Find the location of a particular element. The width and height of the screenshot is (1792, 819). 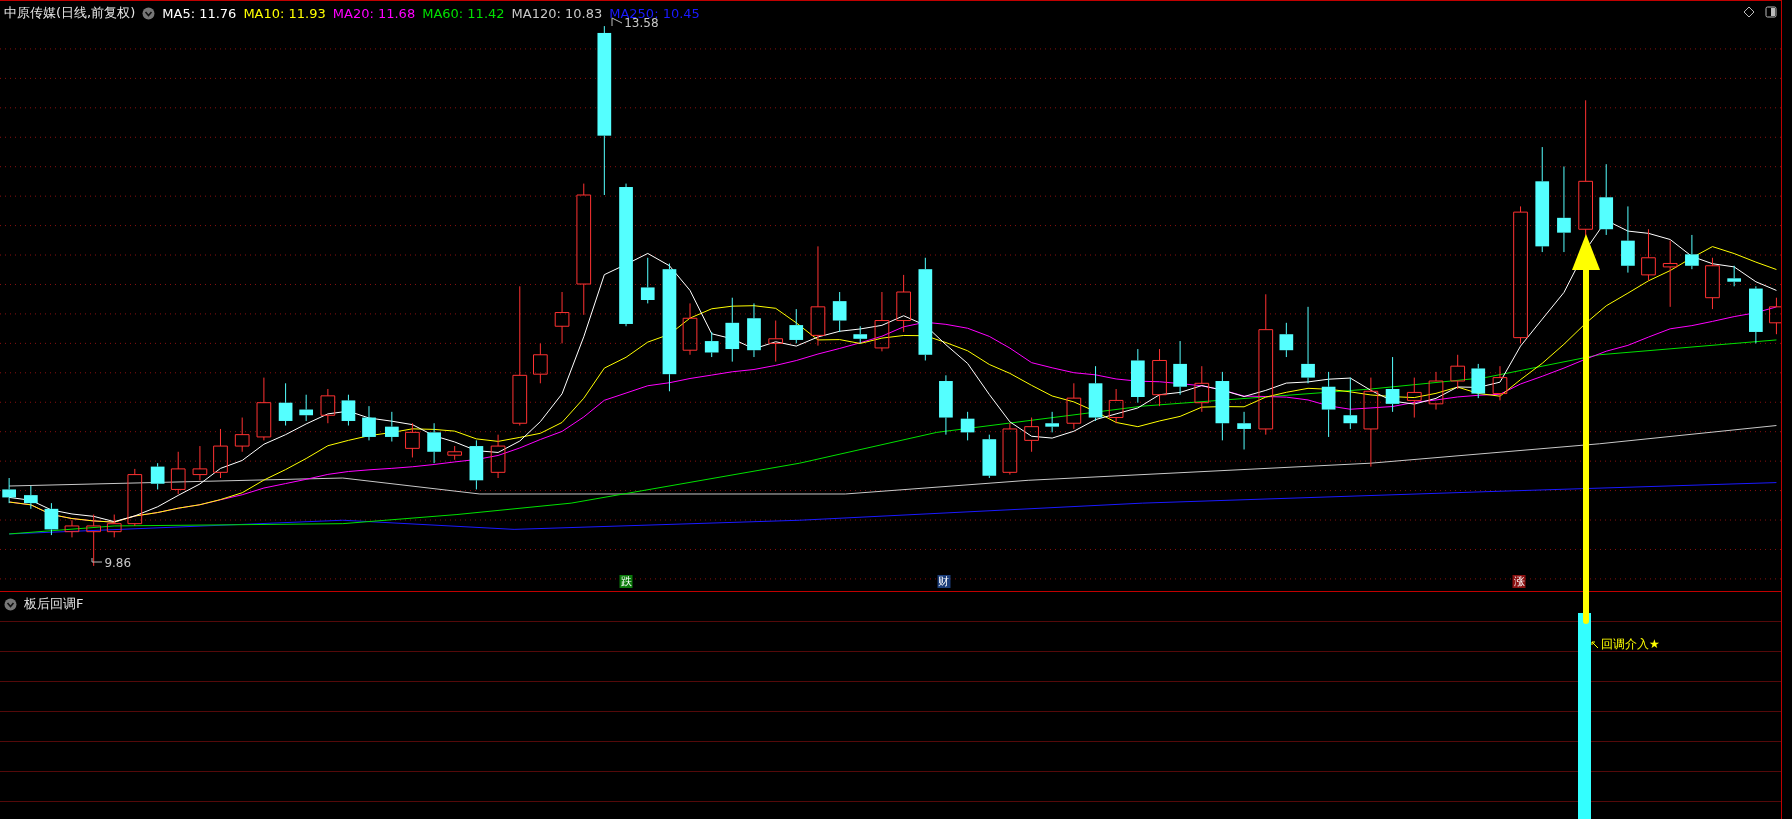

ma-value: MA20: 11.68 is located at coordinates (374, 13).